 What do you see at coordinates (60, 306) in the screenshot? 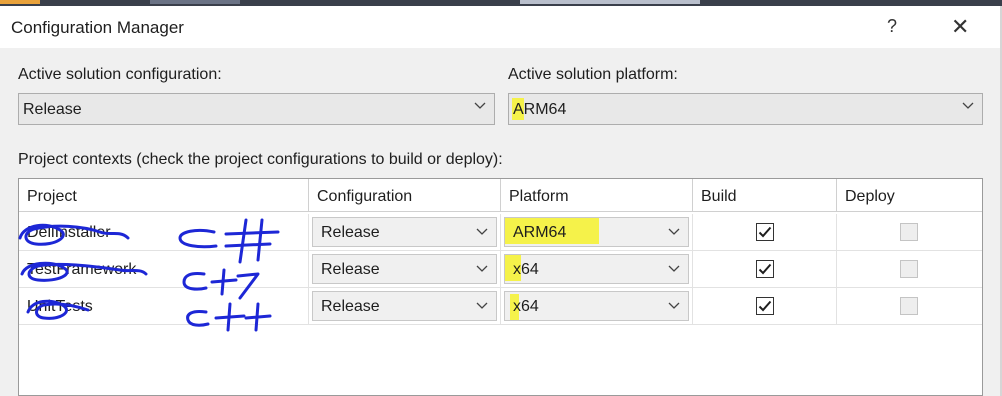
I see `project-name: UnitTests` at bounding box center [60, 306].